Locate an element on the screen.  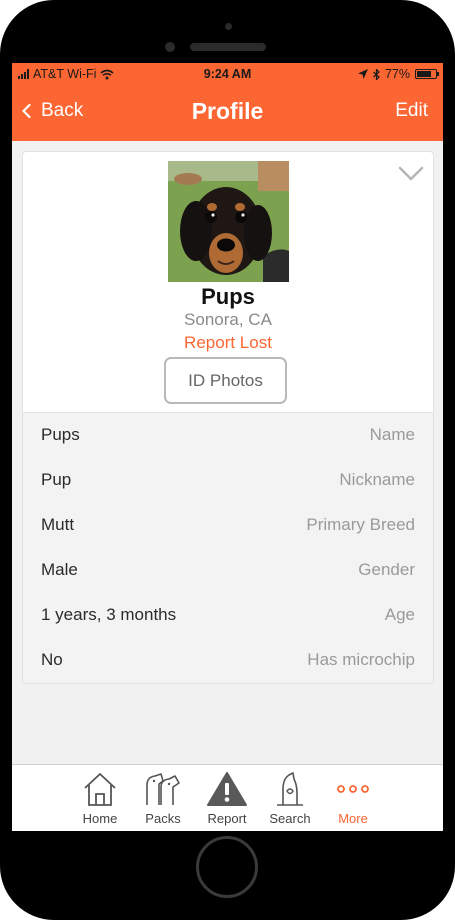
detail-row-age: 1 years, 3 months Age is located at coordinates (228, 615).